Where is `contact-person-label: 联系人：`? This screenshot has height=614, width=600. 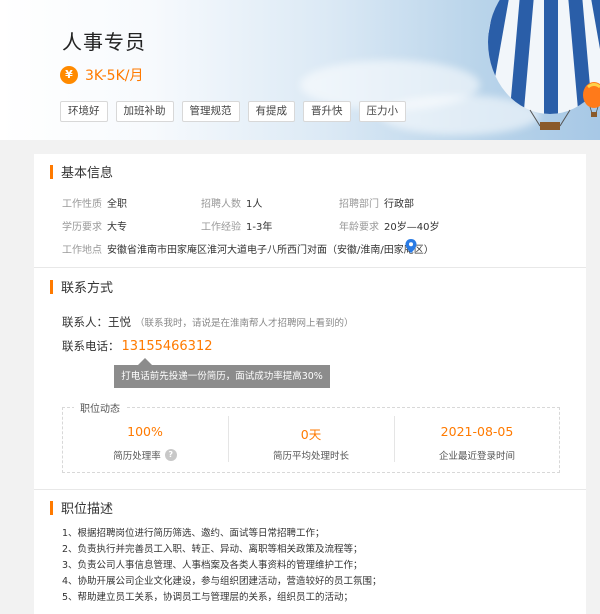 contact-person-label: 联系人： is located at coordinates (85, 322).